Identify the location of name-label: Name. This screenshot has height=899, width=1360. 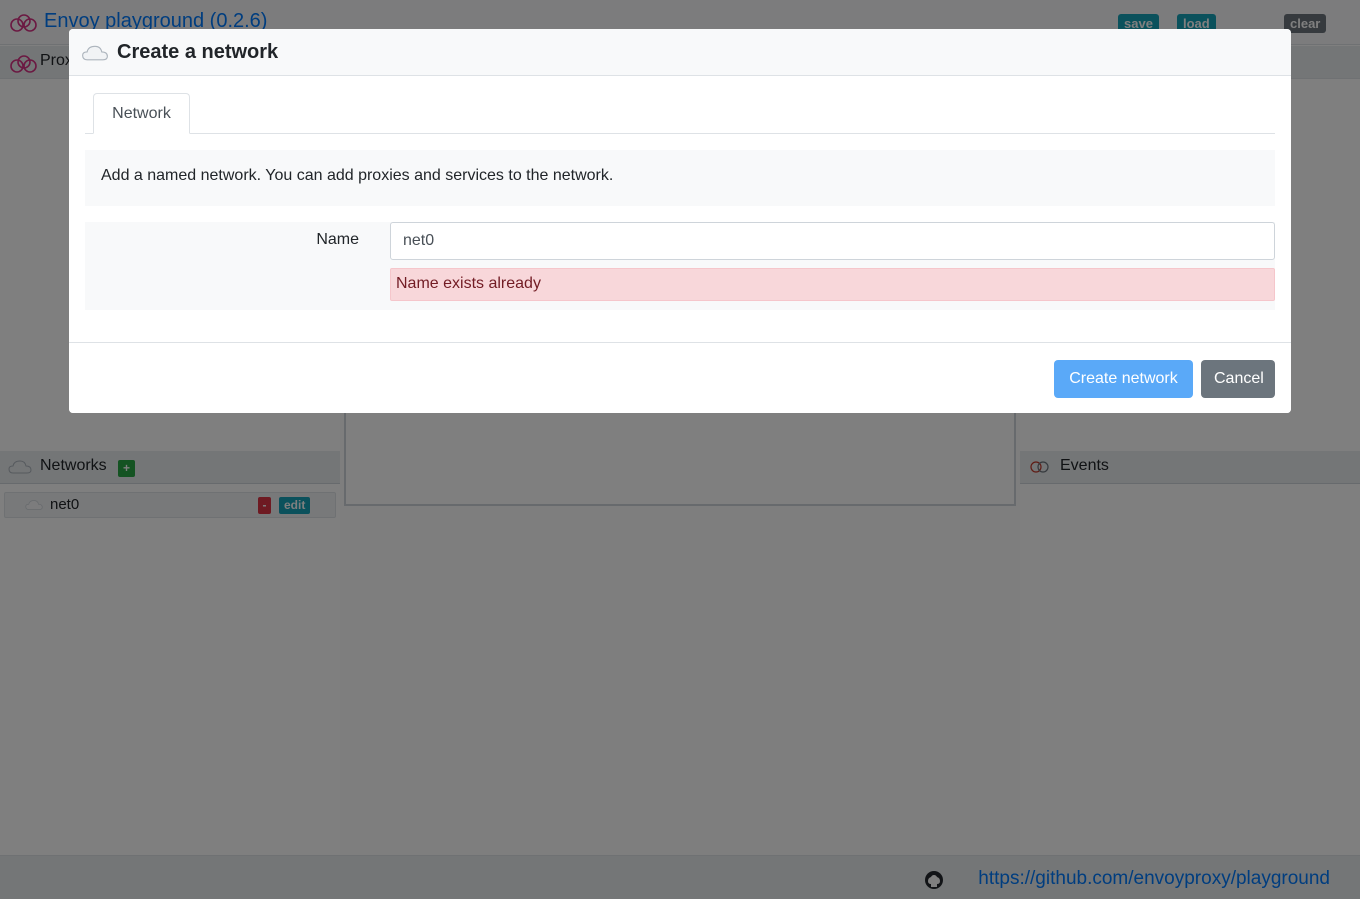
(337, 239).